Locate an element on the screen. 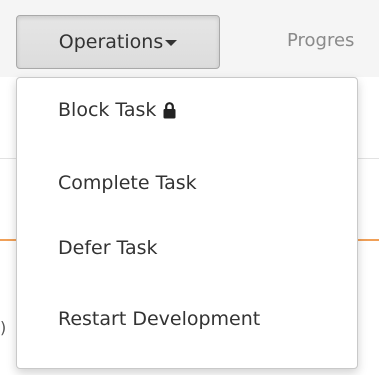 This screenshot has height=375, width=379. tab-progress: Progres is located at coordinates (320, 40).